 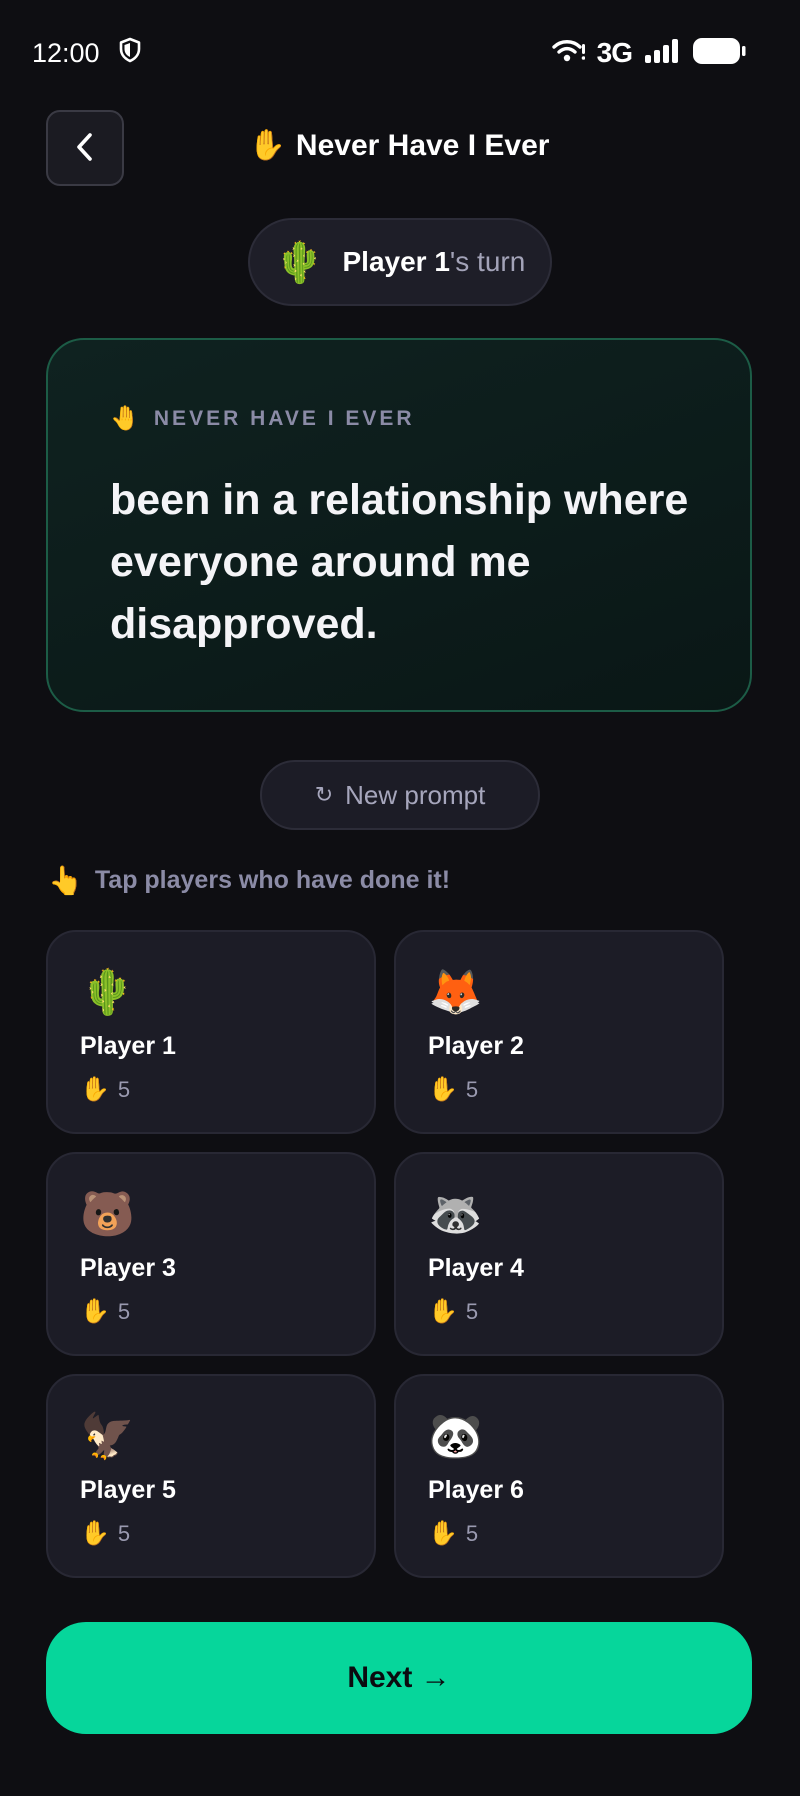 I want to click on wifi-icon, so click(x=568, y=53).